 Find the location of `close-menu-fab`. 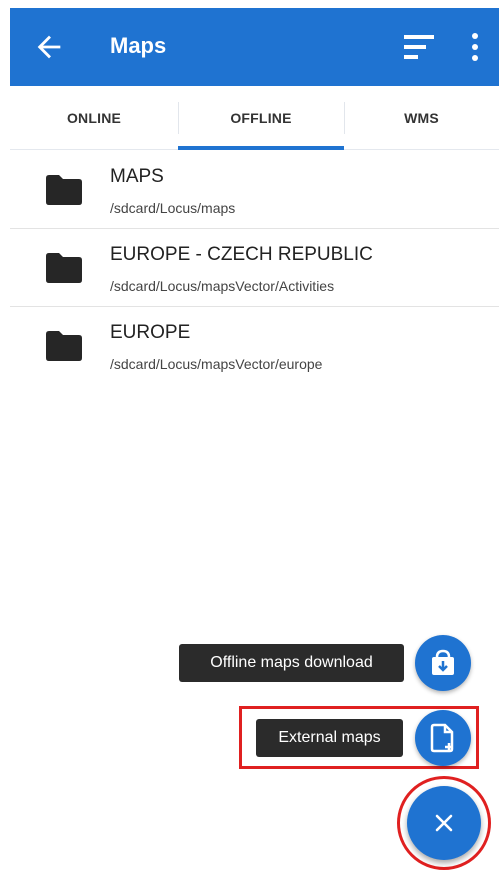

close-menu-fab is located at coordinates (444, 823).